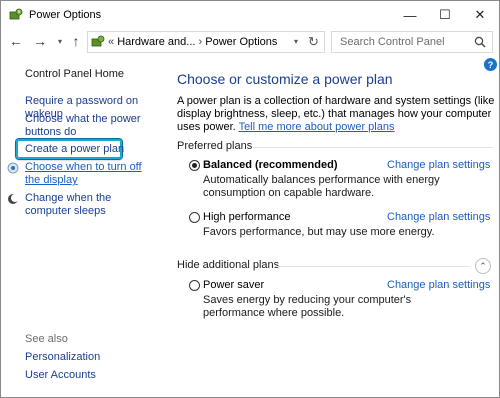 This screenshot has height=398, width=500. What do you see at coordinates (438, 217) in the screenshot?
I see `high-performance-change-settings-link: Change plan settings` at bounding box center [438, 217].